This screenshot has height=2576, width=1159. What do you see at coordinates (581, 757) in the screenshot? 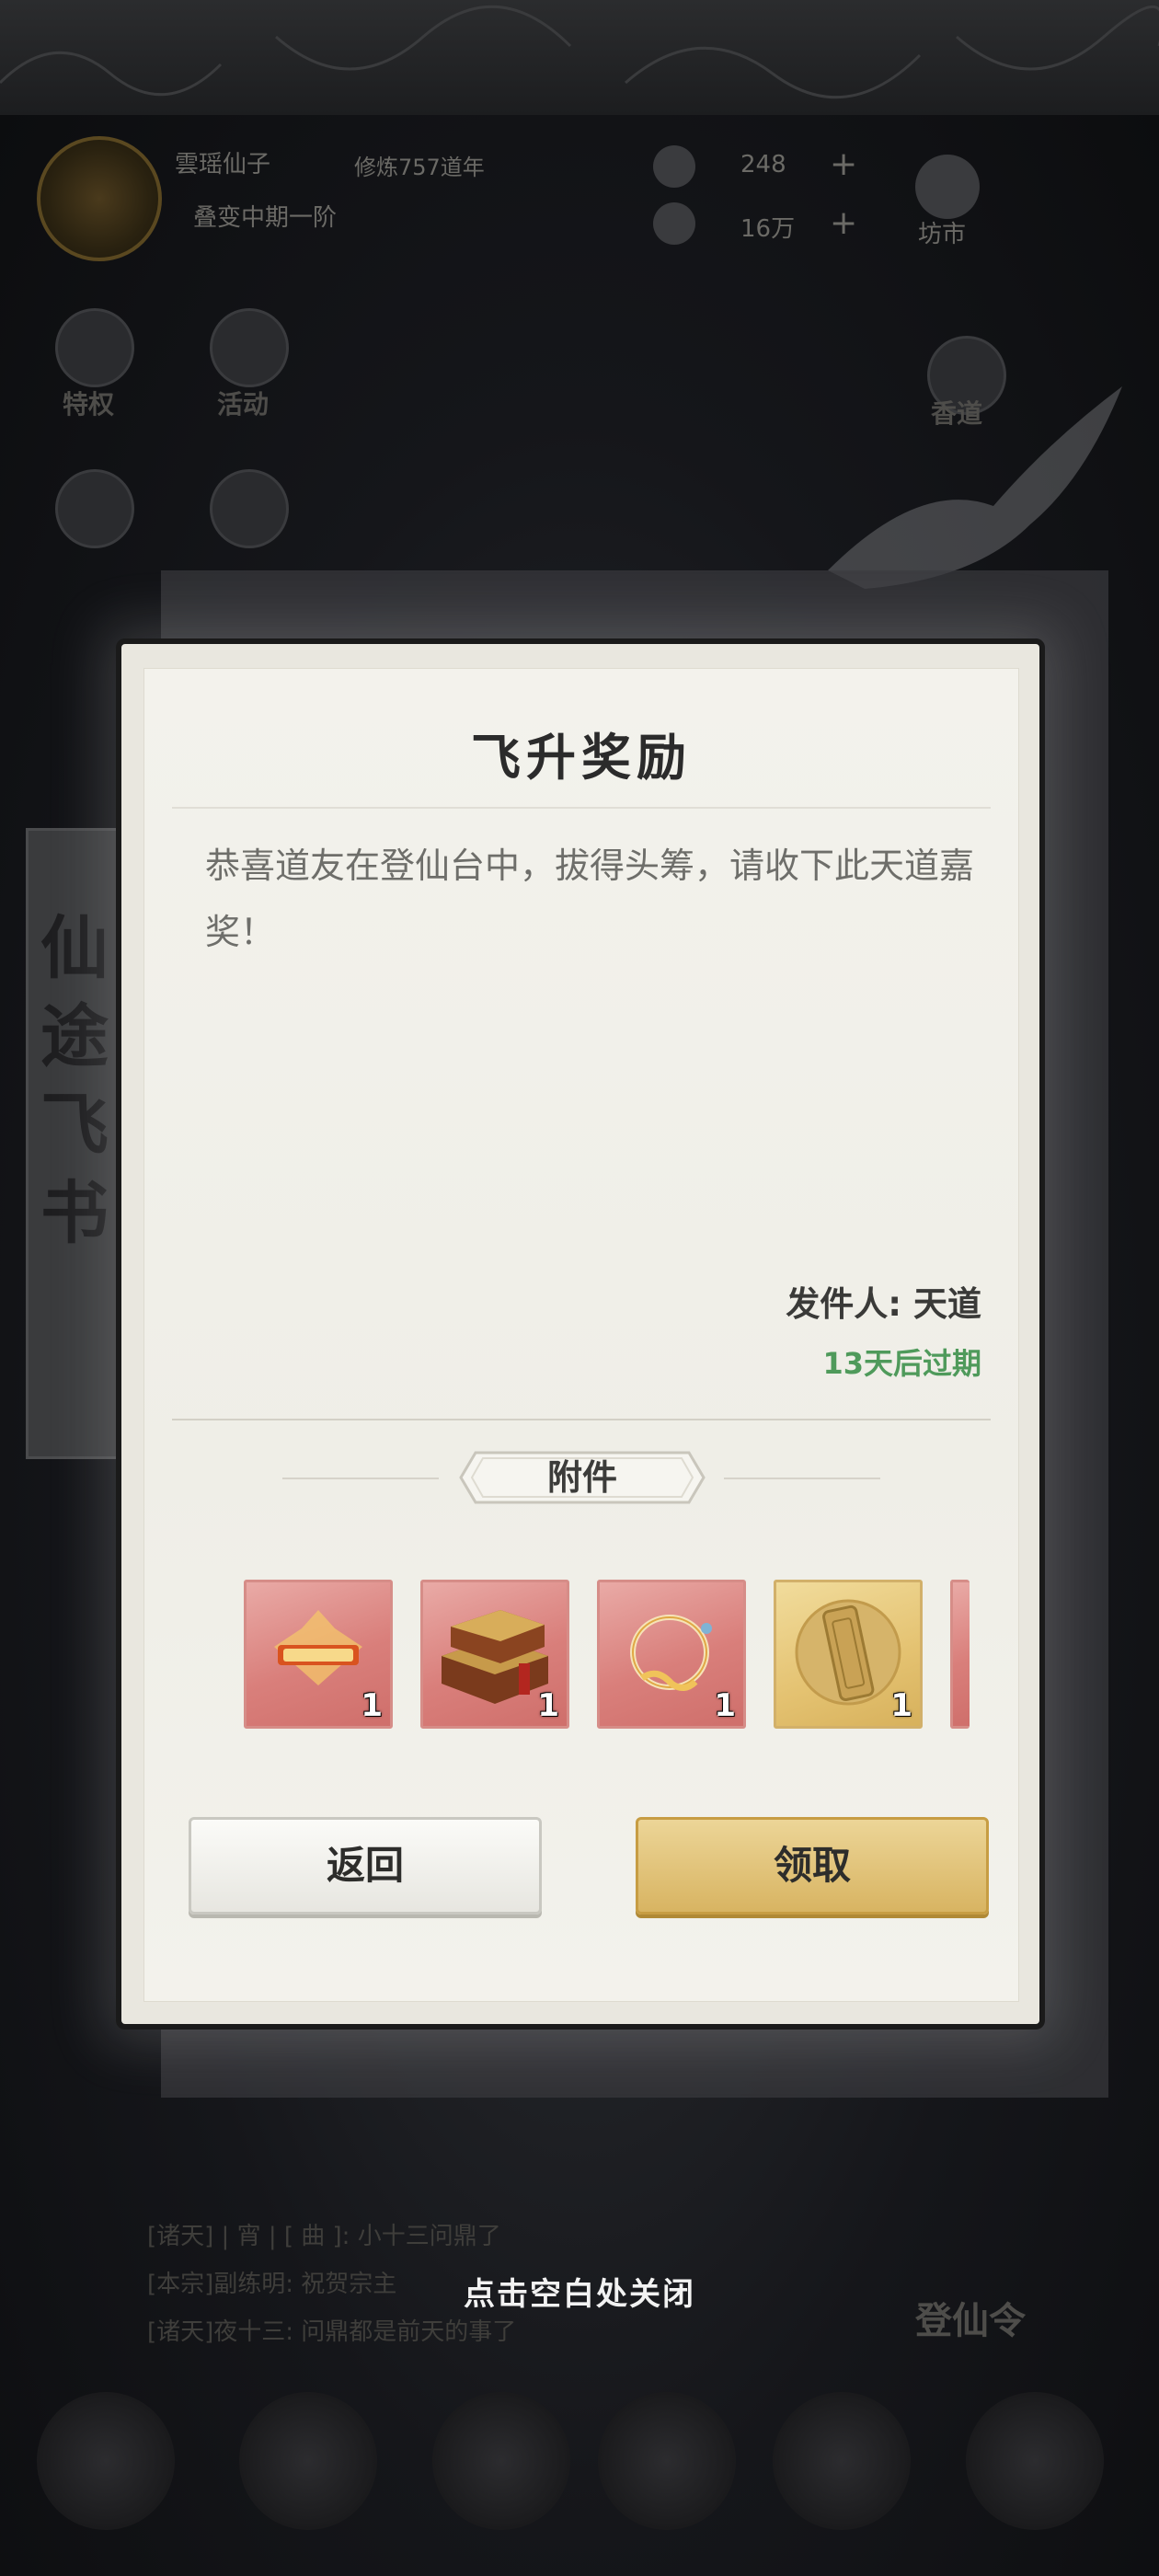
I see `dialog-title: 飞升奖励` at bounding box center [581, 757].